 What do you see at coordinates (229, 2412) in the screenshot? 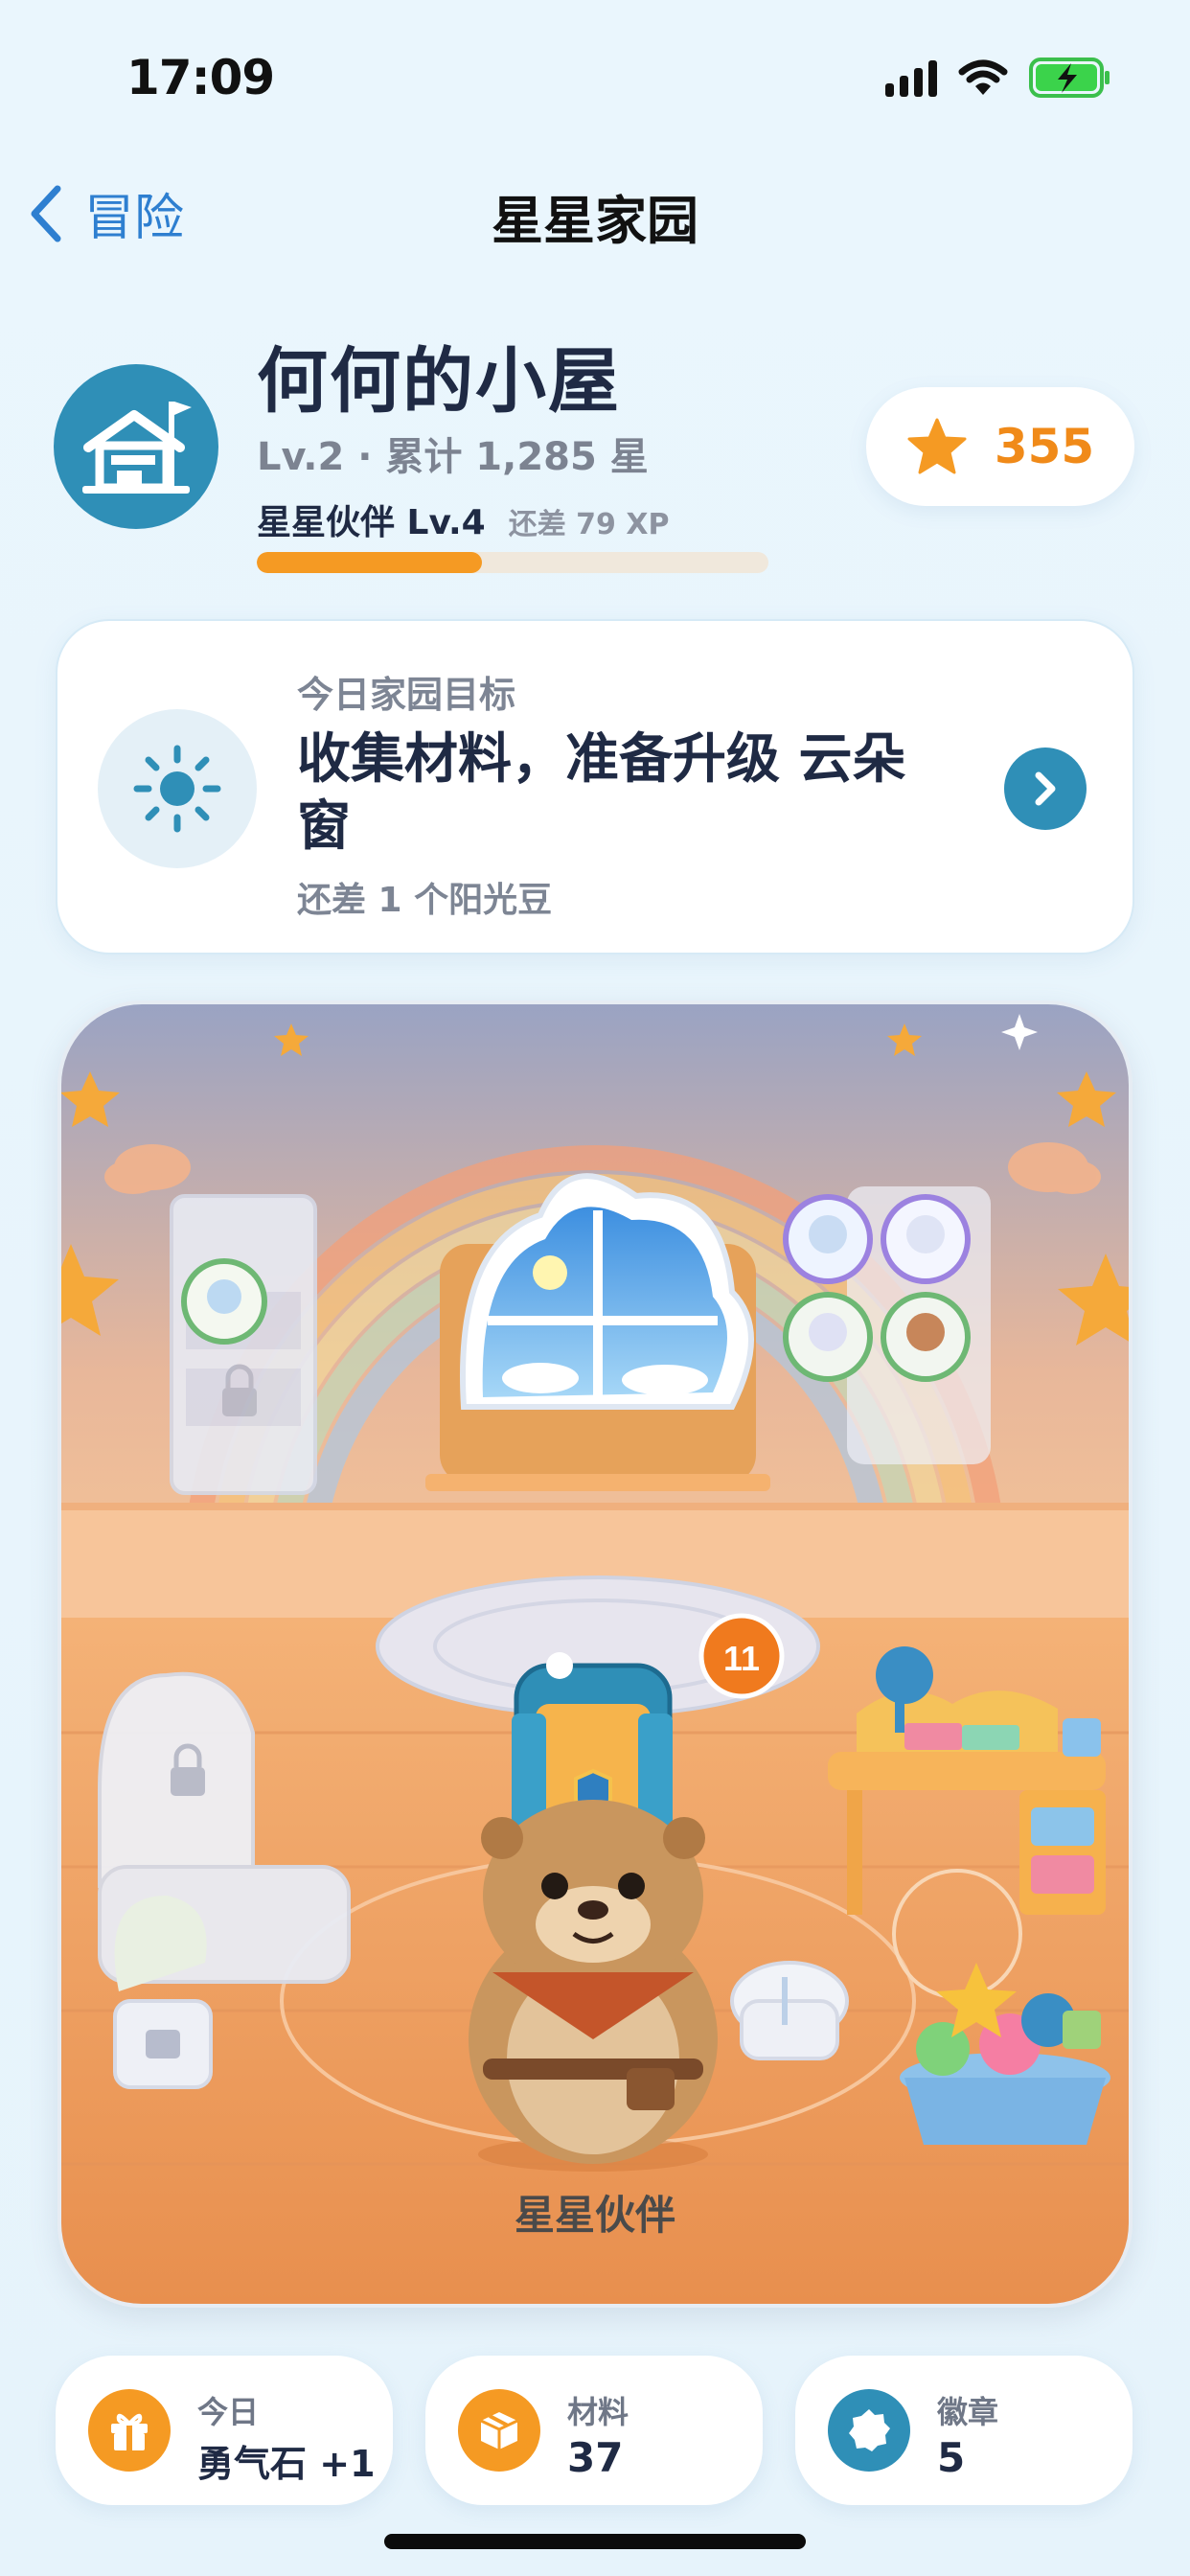
I see `stat-today-label: 今日` at bounding box center [229, 2412].